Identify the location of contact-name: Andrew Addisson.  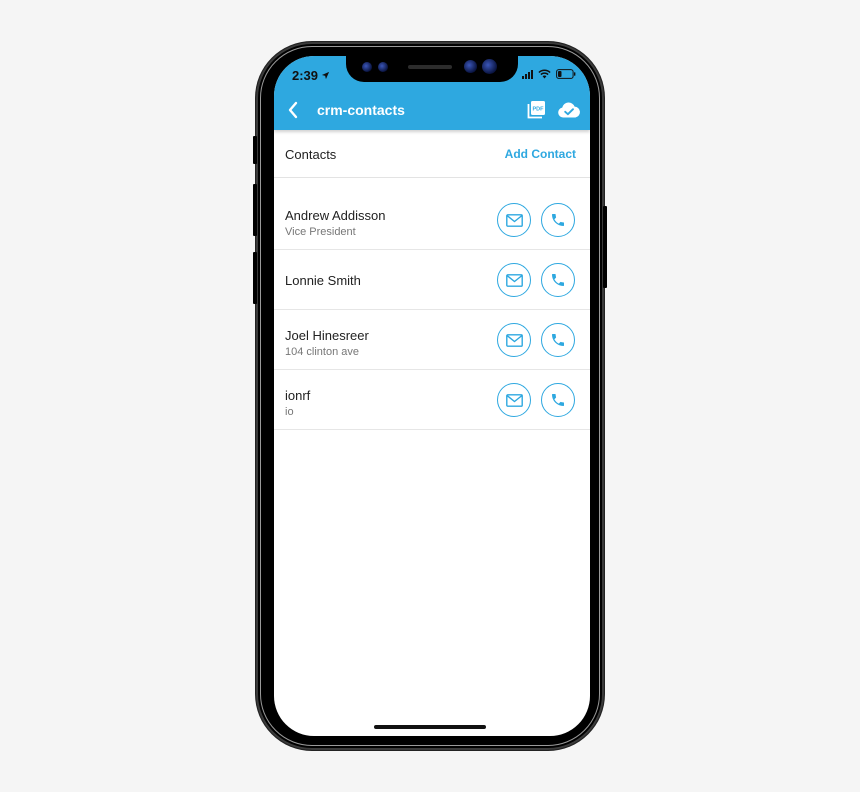
(335, 215).